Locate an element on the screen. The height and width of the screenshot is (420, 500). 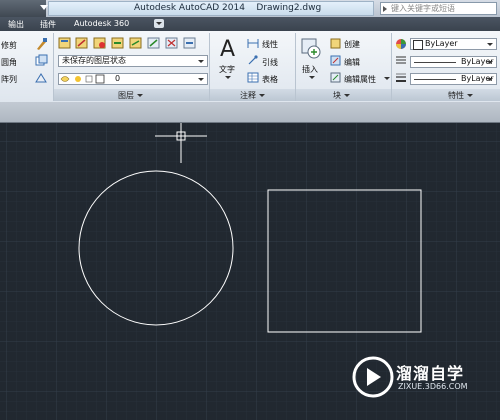
brush-icon is located at coordinates (41, 44).